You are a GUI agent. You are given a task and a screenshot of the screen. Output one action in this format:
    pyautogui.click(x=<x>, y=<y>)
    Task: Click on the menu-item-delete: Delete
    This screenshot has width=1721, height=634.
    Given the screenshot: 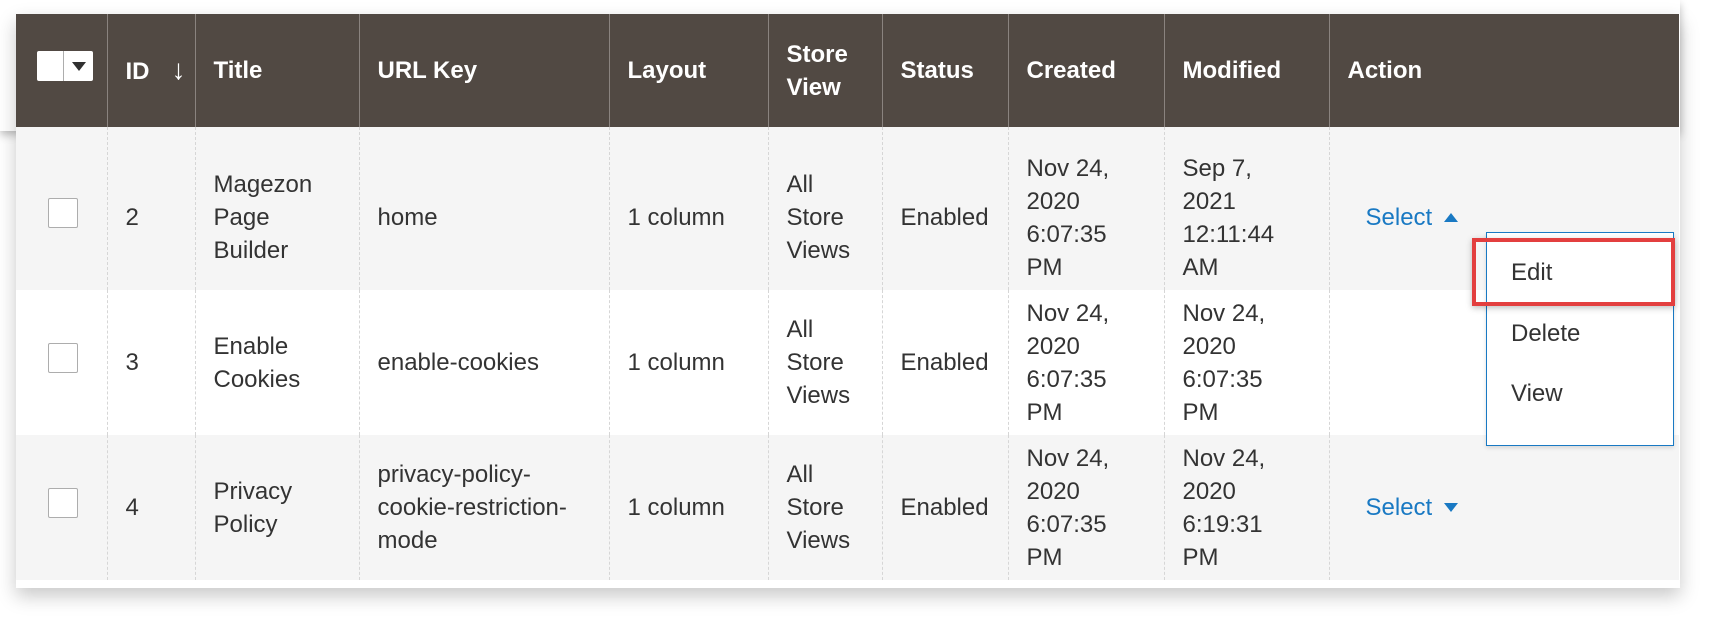 What is the action you would take?
    pyautogui.click(x=1545, y=334)
    